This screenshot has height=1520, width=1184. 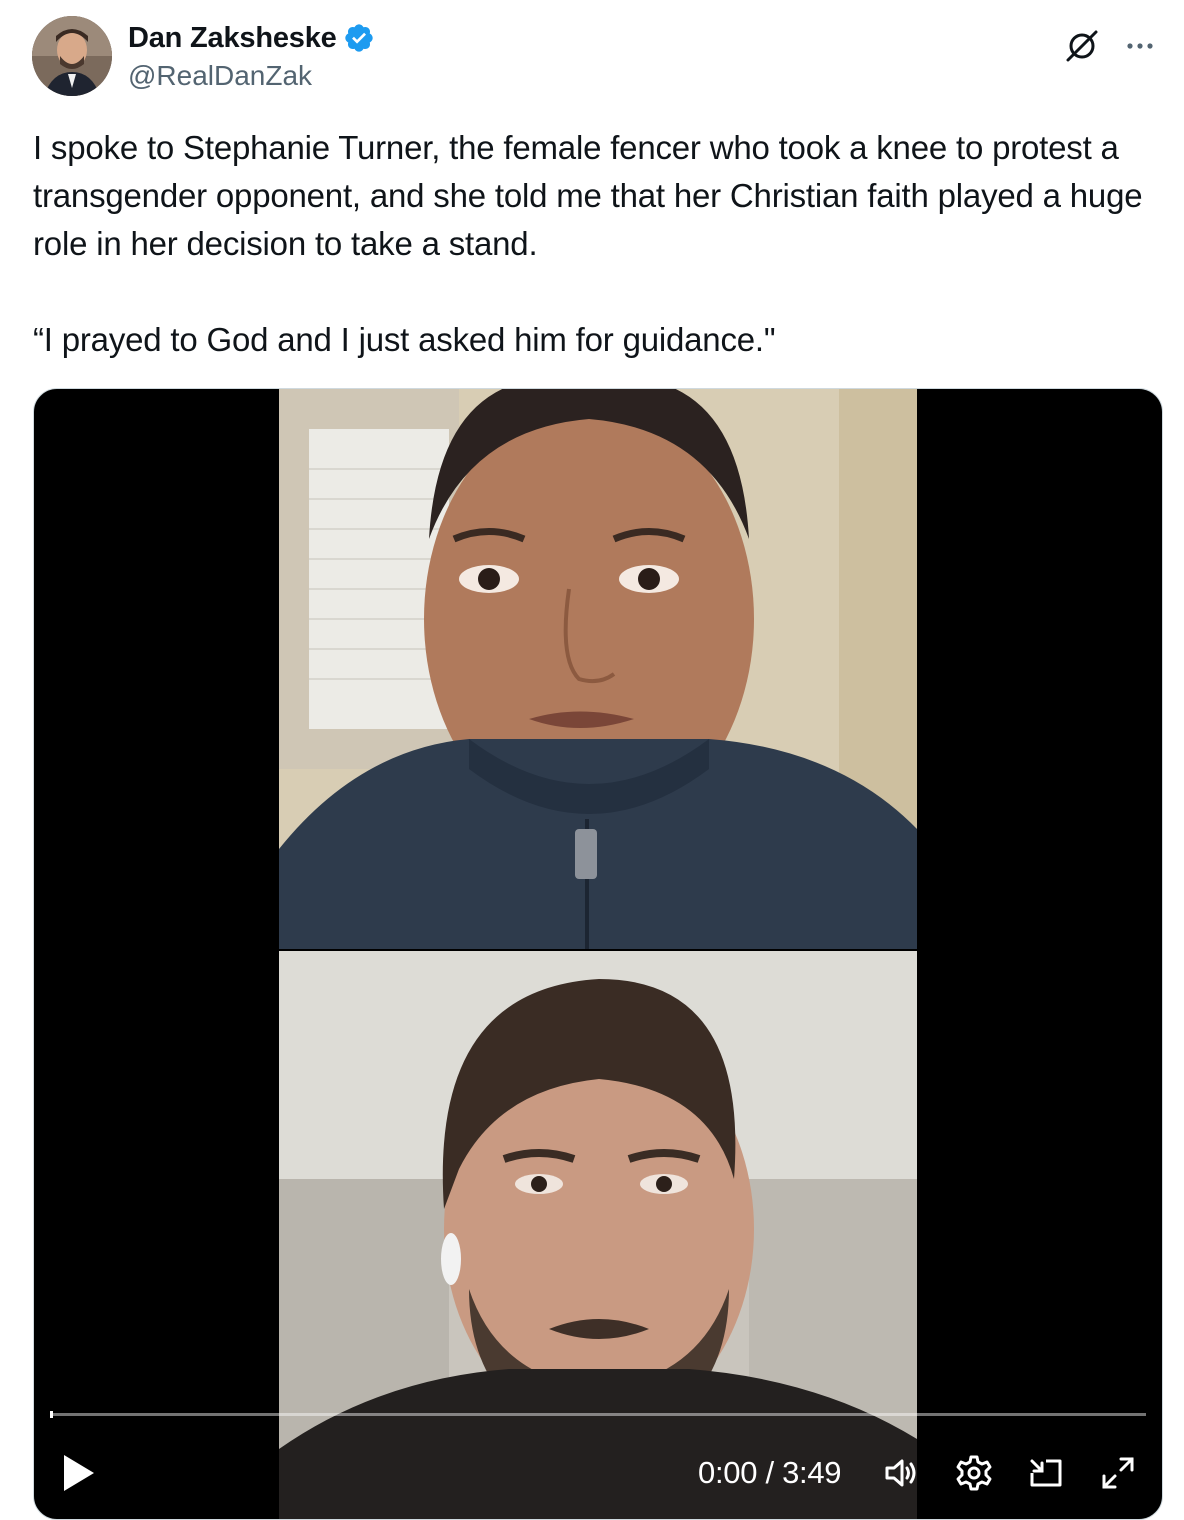 I want to click on avatar-image, so click(x=72, y=56).